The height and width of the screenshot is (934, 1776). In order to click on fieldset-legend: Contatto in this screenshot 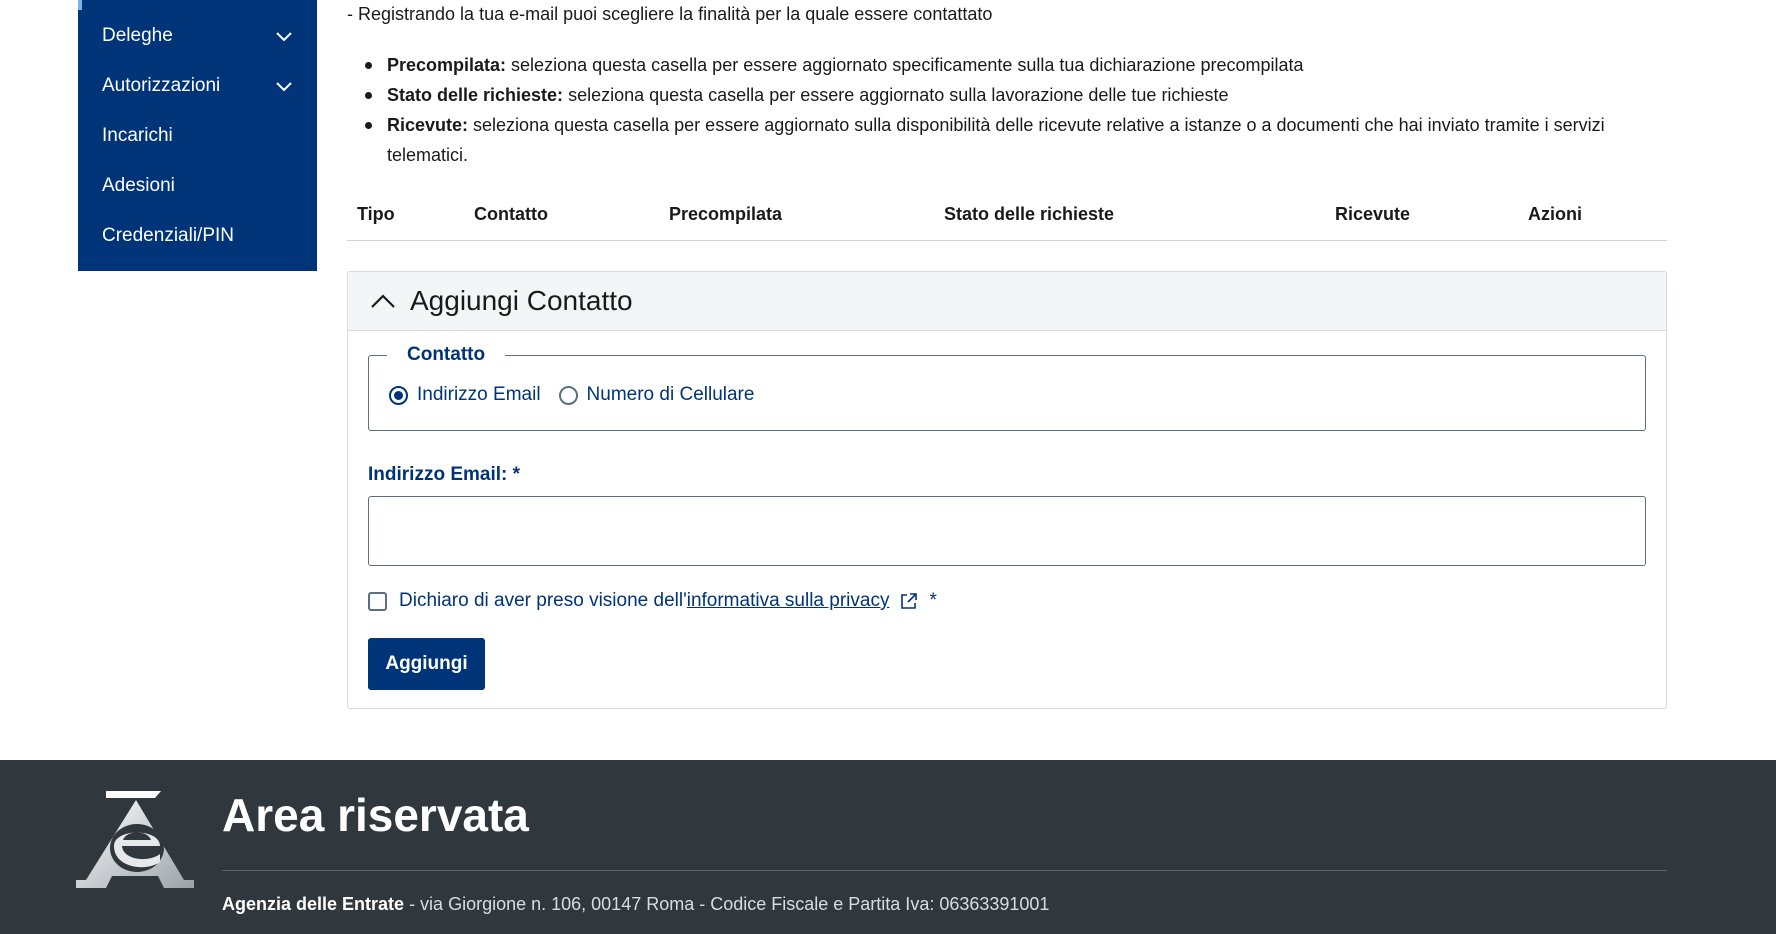, I will do `click(446, 355)`.